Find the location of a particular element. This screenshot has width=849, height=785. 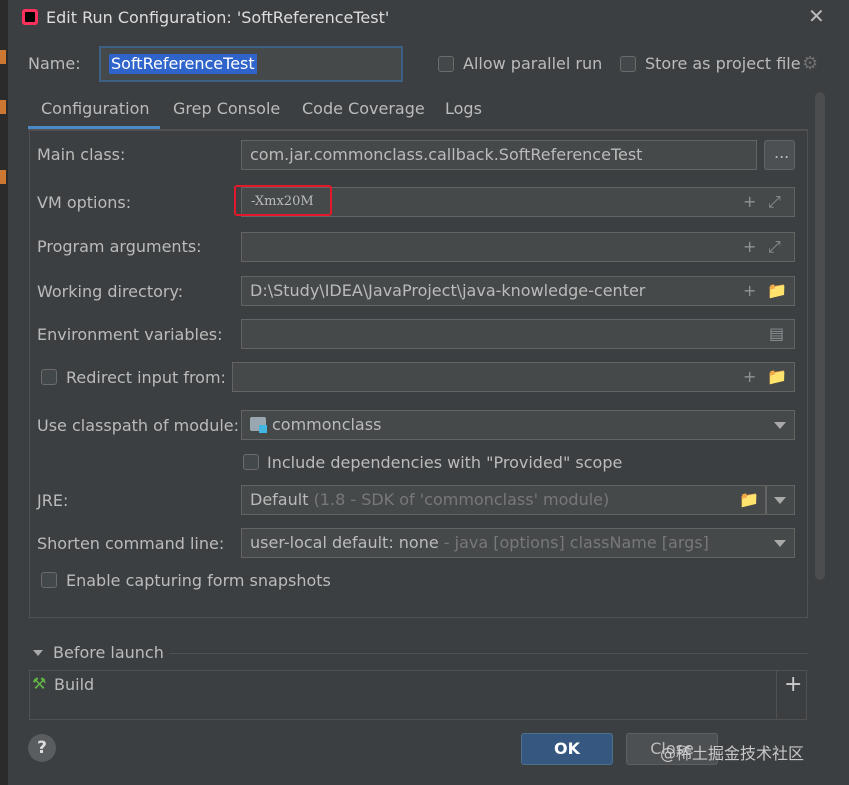

capture-snapshots-checkbox is located at coordinates (49, 580).